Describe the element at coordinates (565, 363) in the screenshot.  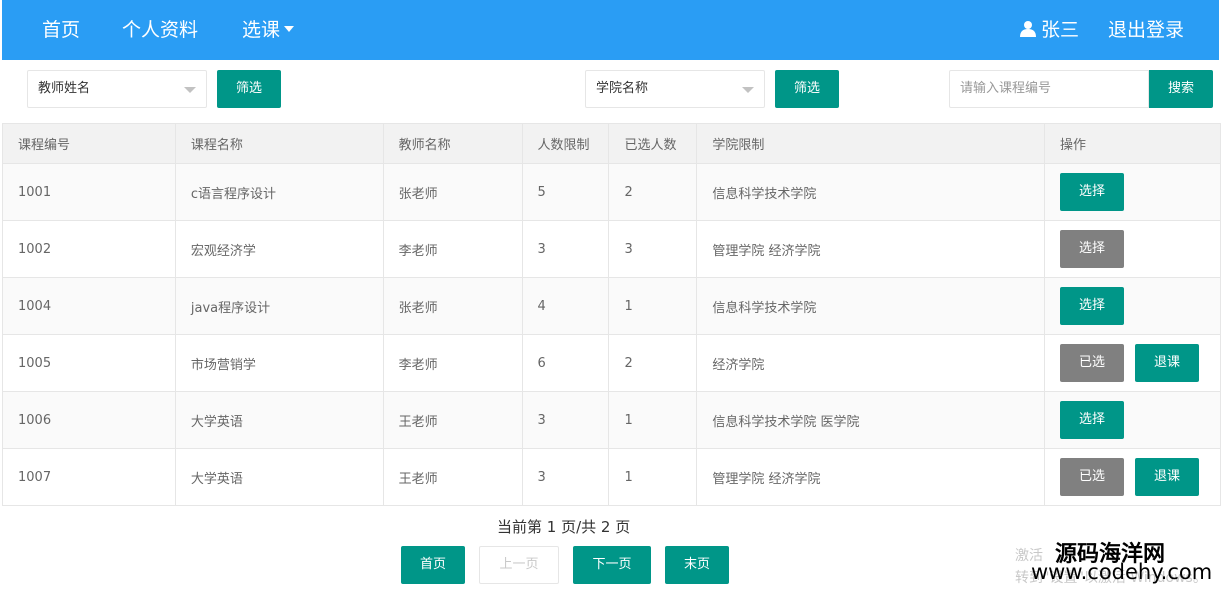
I see `limit-cell: 6` at that location.